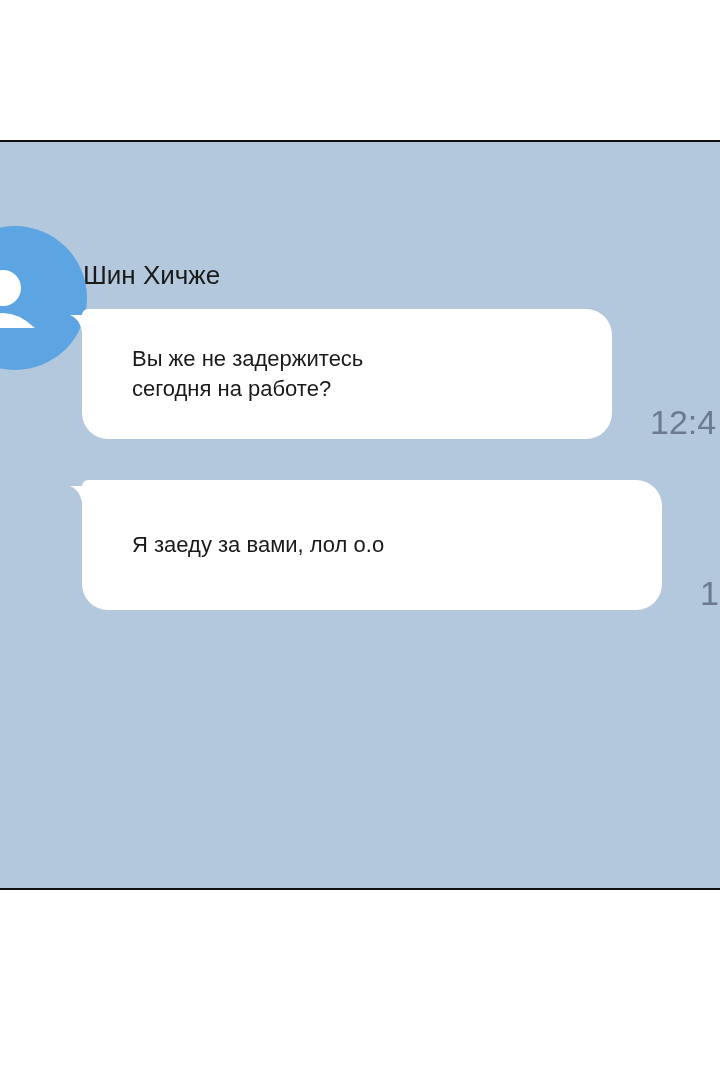 Image resolution: width=720 pixels, height=1083 pixels. Describe the element at coordinates (248, 374) in the screenshot. I see `message-text: Вы же не задержитесь сегодня на работе?` at that location.